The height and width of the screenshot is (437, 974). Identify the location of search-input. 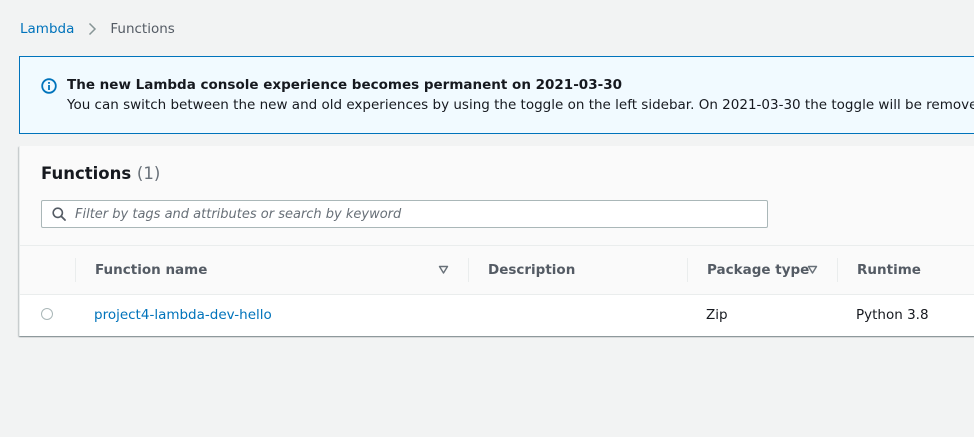
(415, 214).